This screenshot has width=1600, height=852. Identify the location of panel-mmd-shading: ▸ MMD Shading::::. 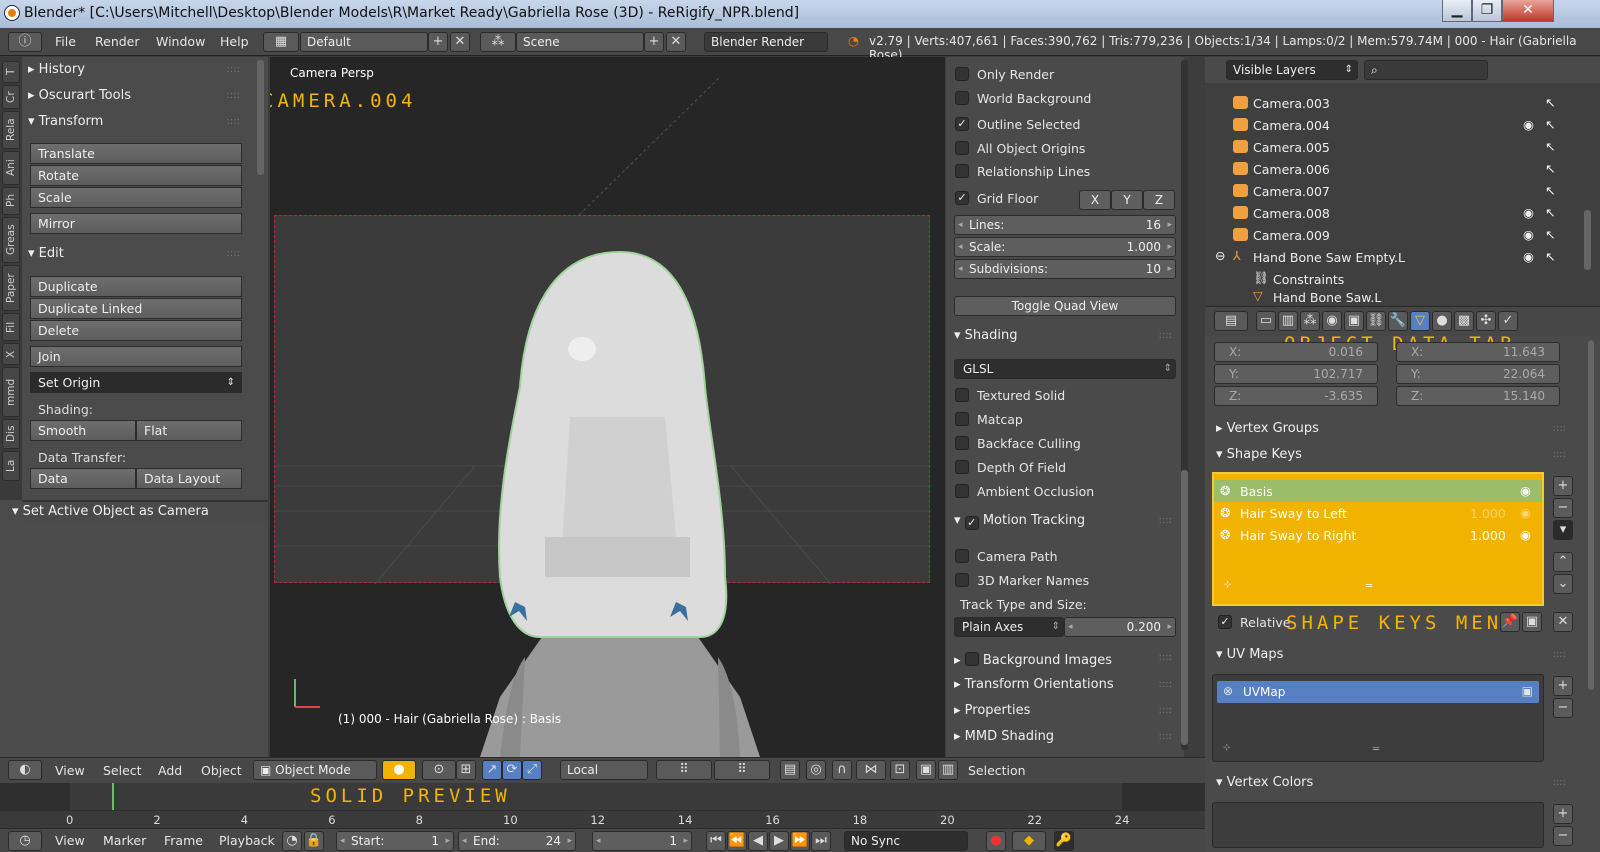
(1064, 740).